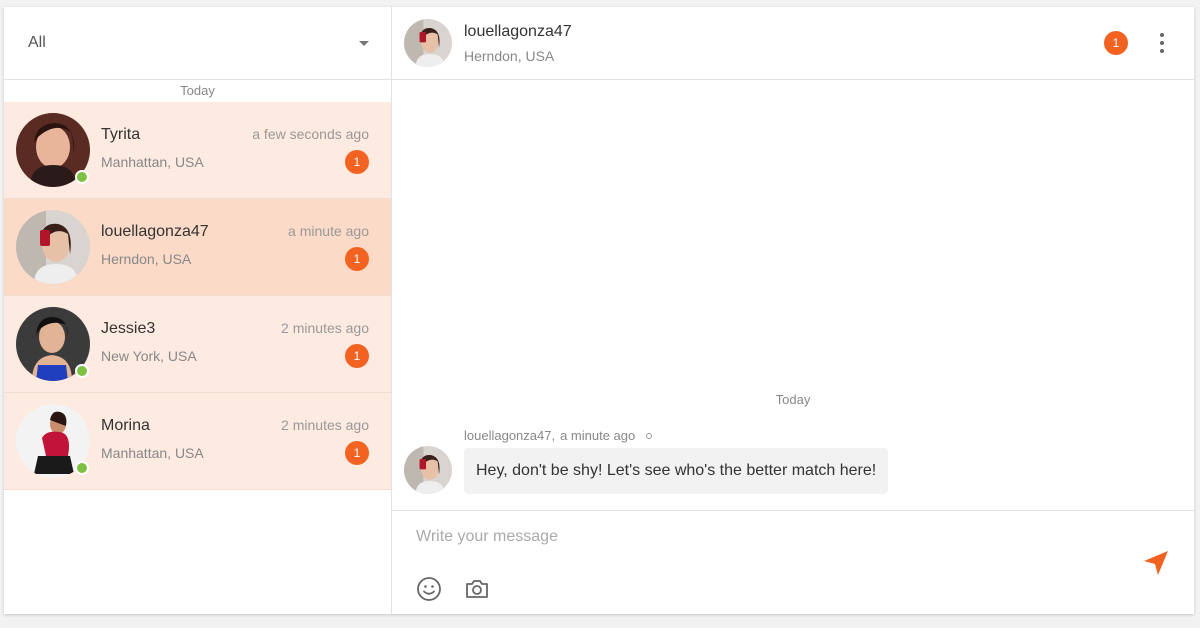 This screenshot has height=628, width=1200. Describe the element at coordinates (509, 55) in the screenshot. I see `chat-partner-location: Herndon, USA` at that location.